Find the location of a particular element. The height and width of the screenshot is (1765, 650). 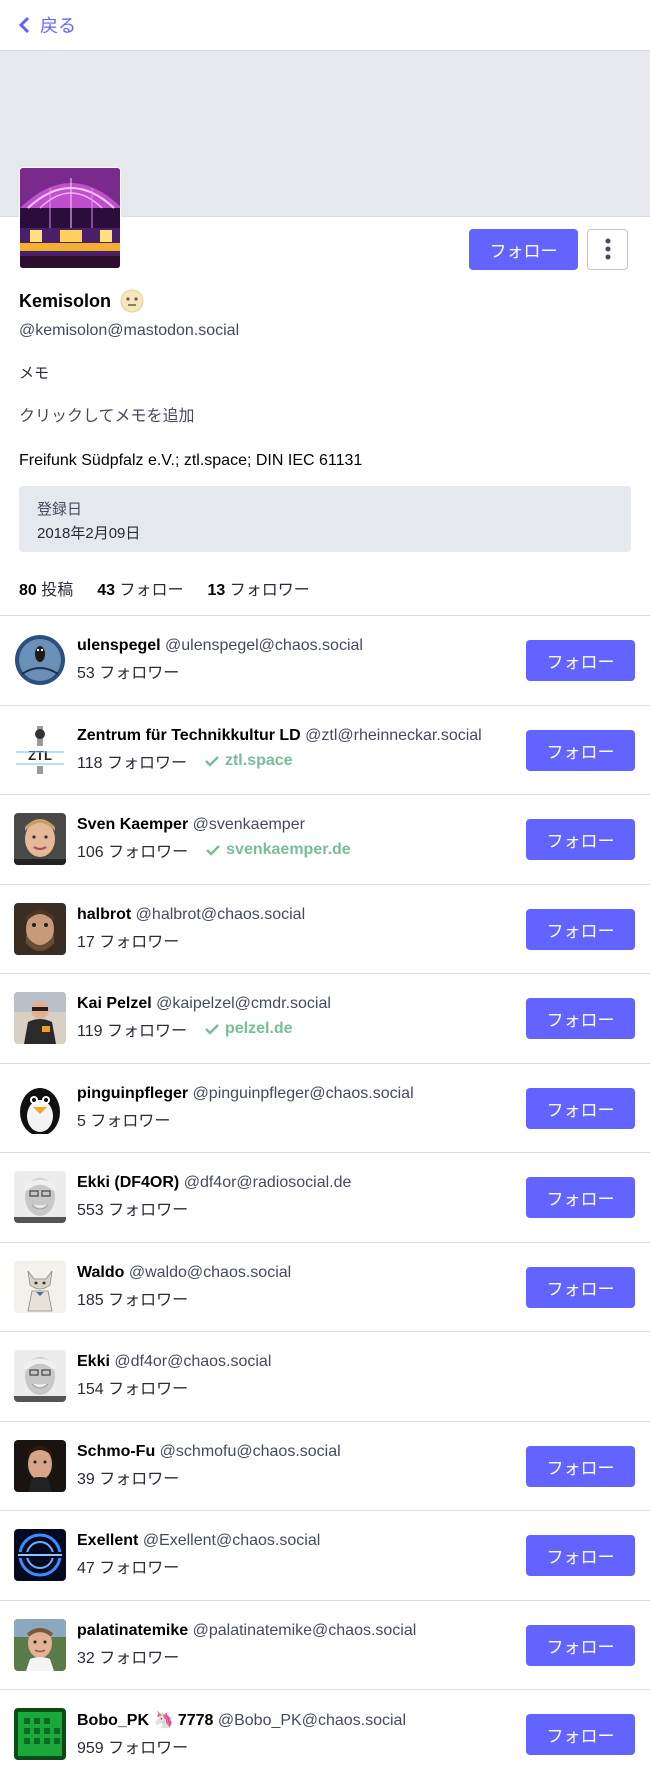

account-display-name: Ekki (DF4OR) is located at coordinates (128, 1182).